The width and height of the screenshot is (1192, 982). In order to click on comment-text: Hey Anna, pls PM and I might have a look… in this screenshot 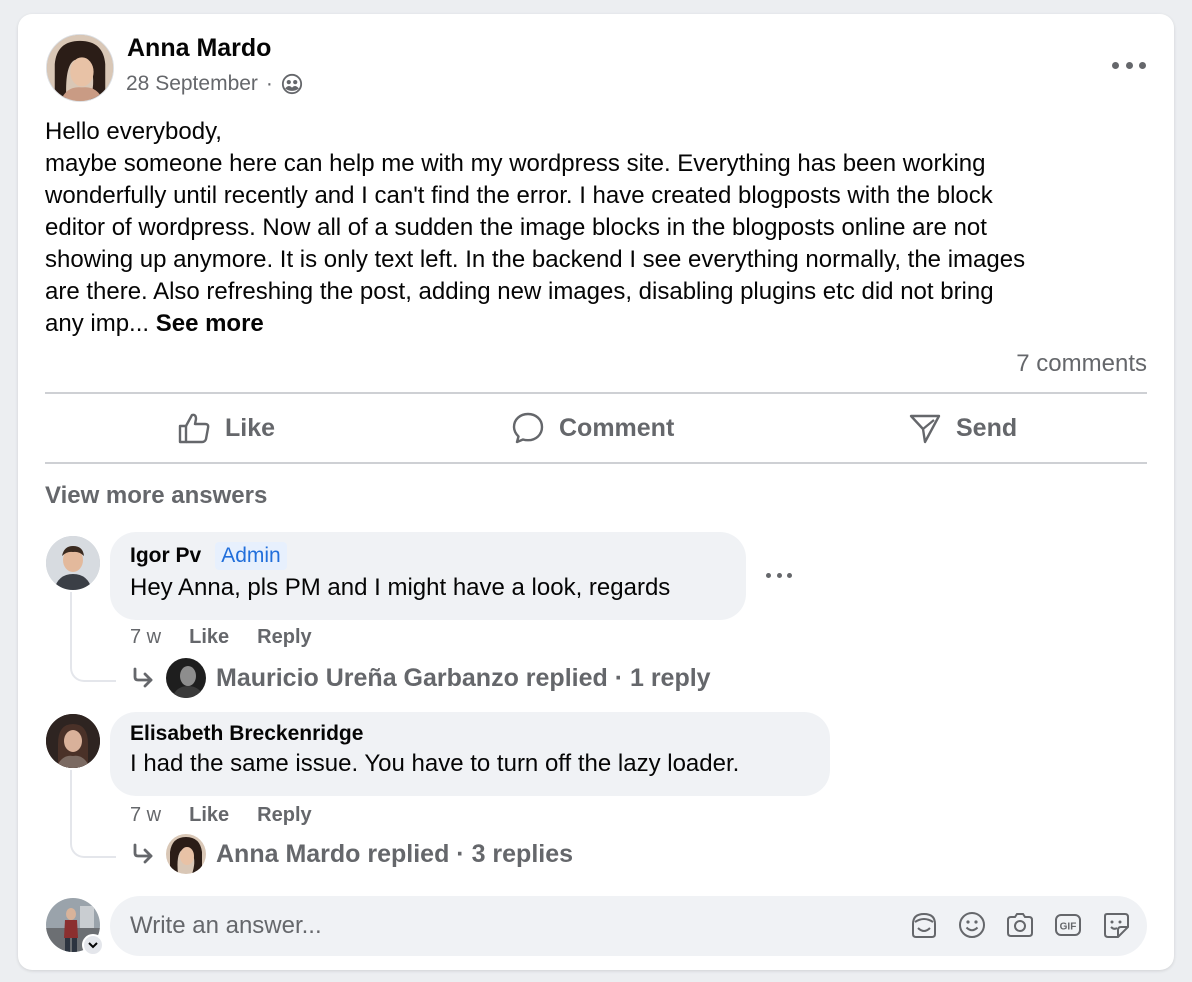, I will do `click(400, 587)`.